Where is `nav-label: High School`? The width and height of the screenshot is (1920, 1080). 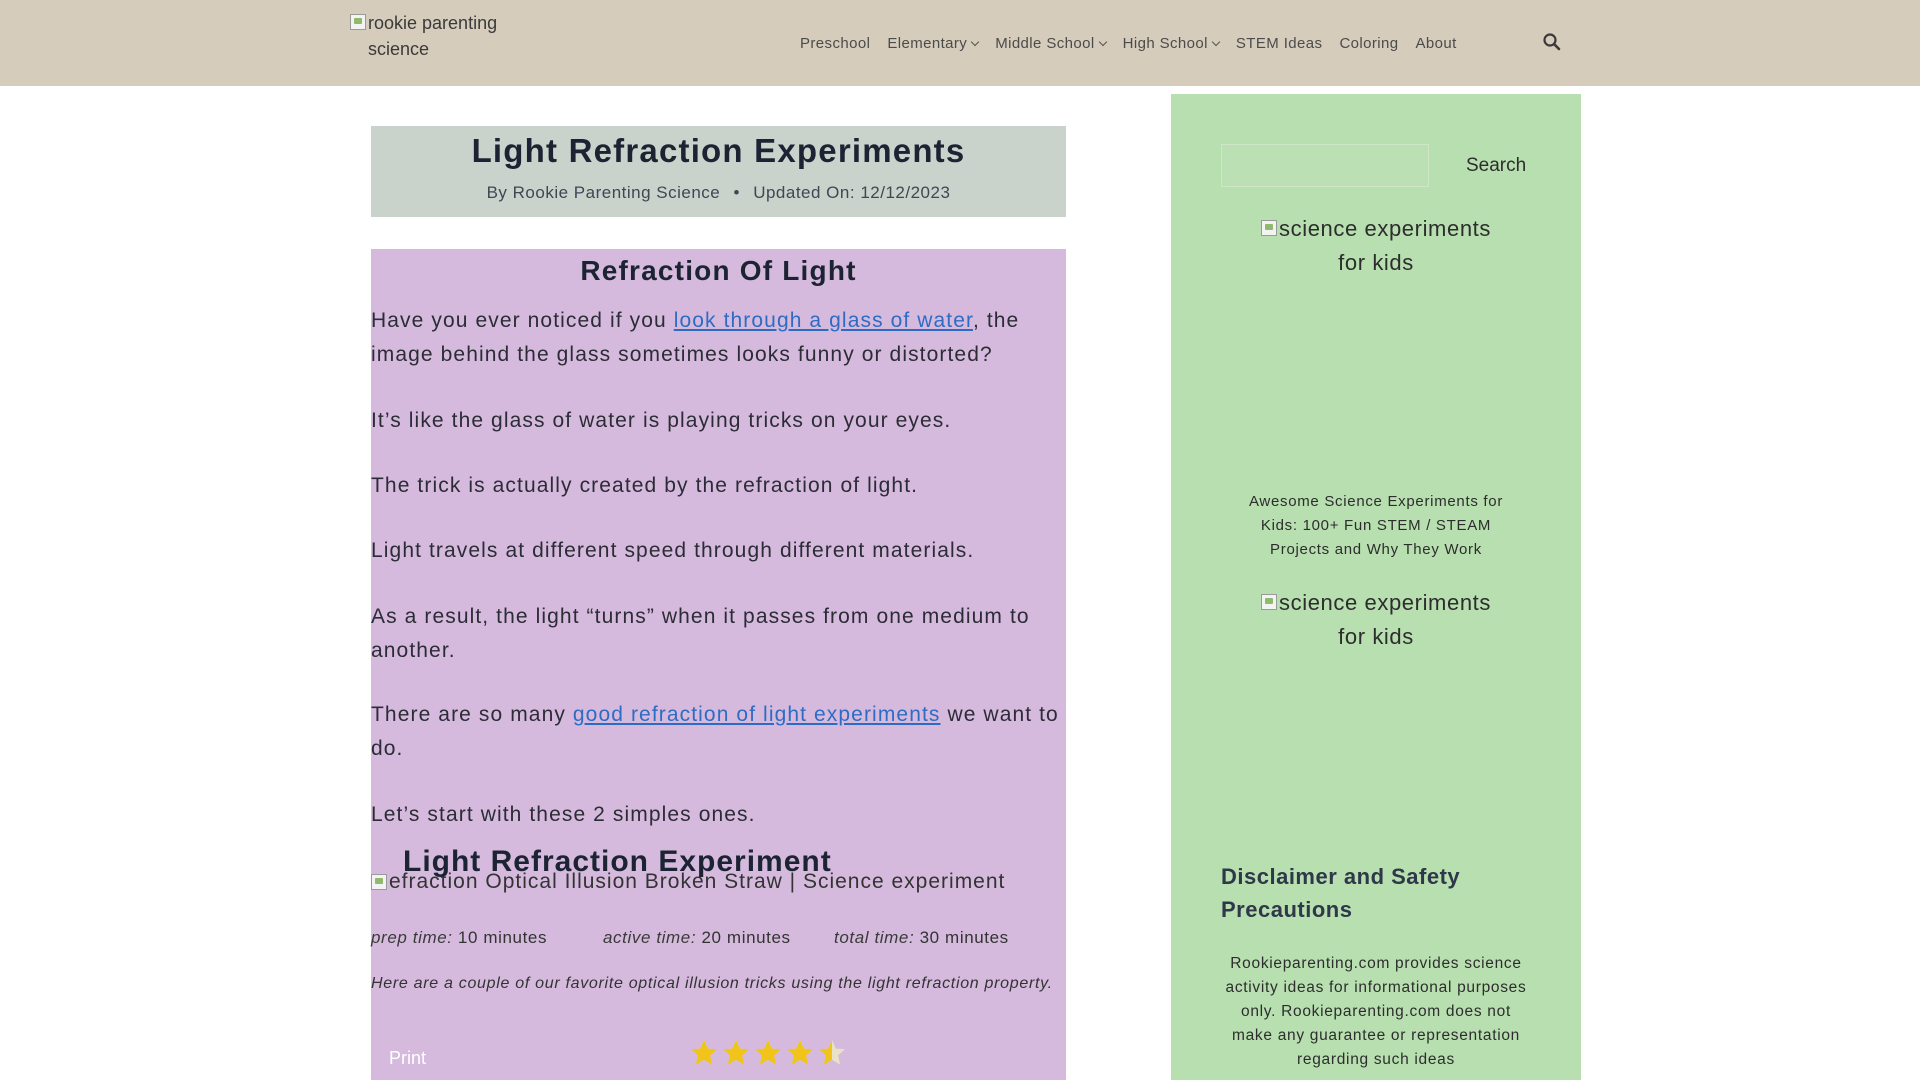 nav-label: High School is located at coordinates (1165, 43).